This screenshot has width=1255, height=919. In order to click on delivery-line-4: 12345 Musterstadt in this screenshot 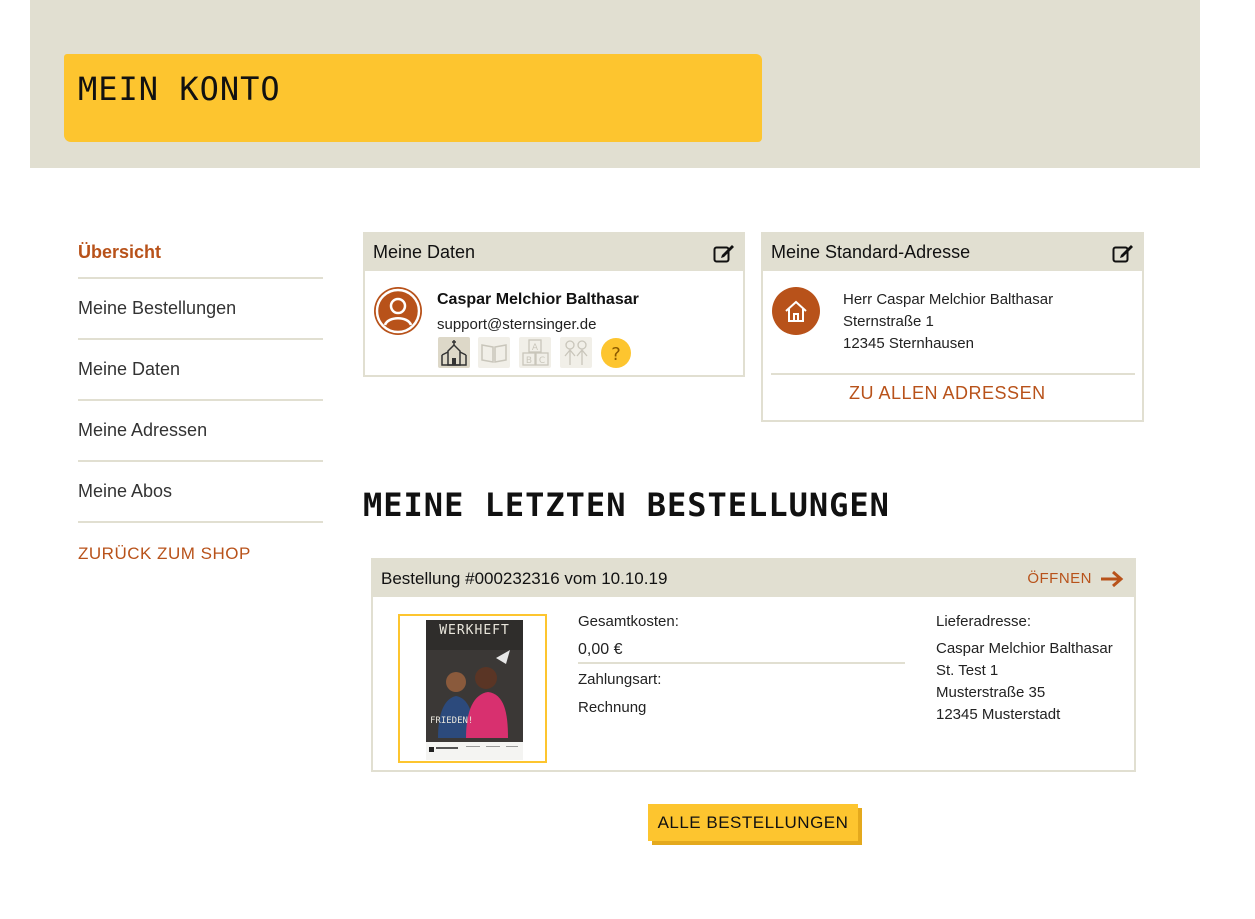, I will do `click(998, 714)`.